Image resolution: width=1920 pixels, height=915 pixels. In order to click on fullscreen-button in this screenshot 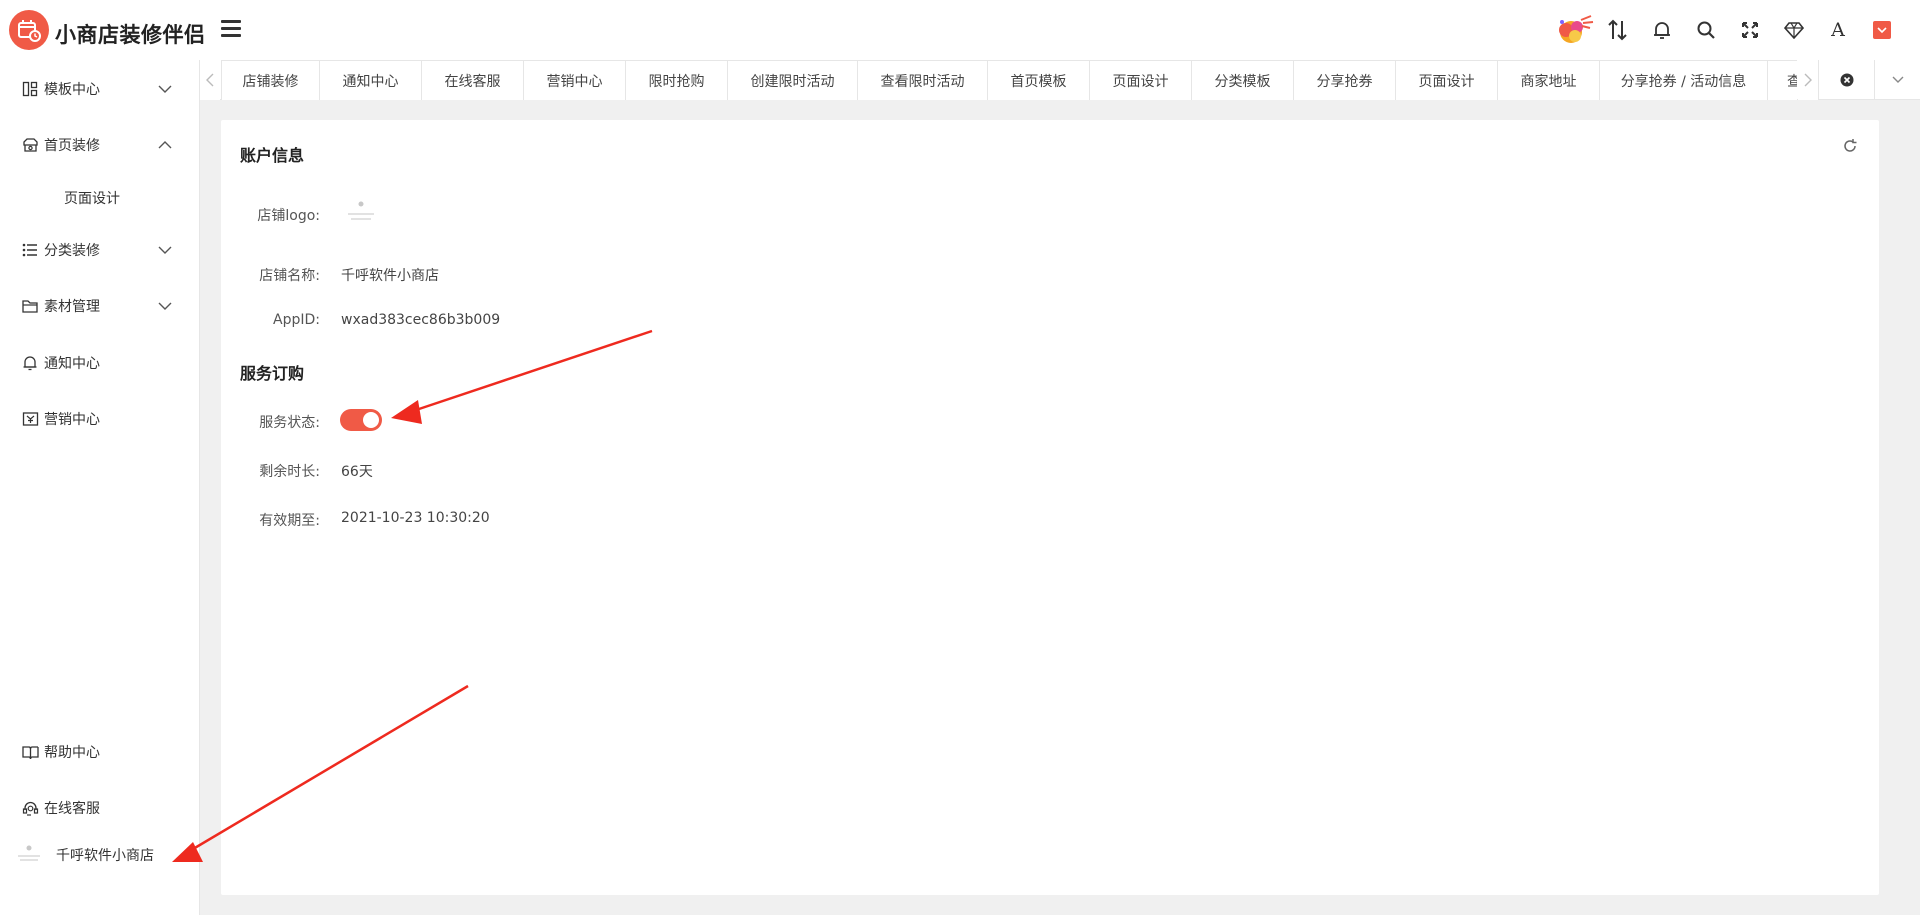, I will do `click(1750, 30)`.